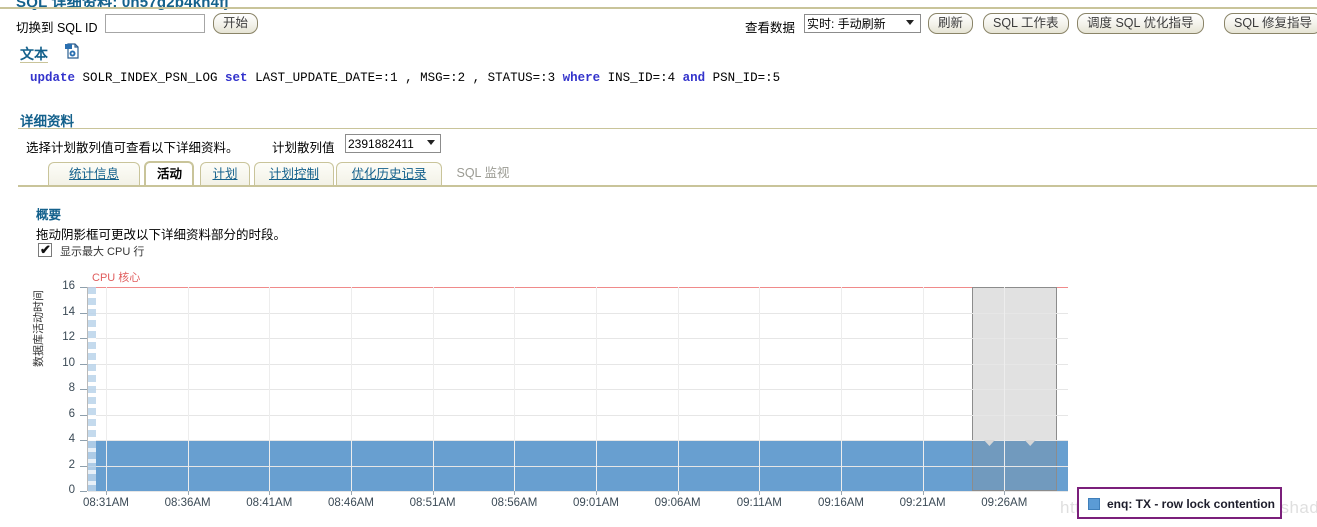 This screenshot has height=527, width=1317. I want to click on sql-keyword: set, so click(236, 78).